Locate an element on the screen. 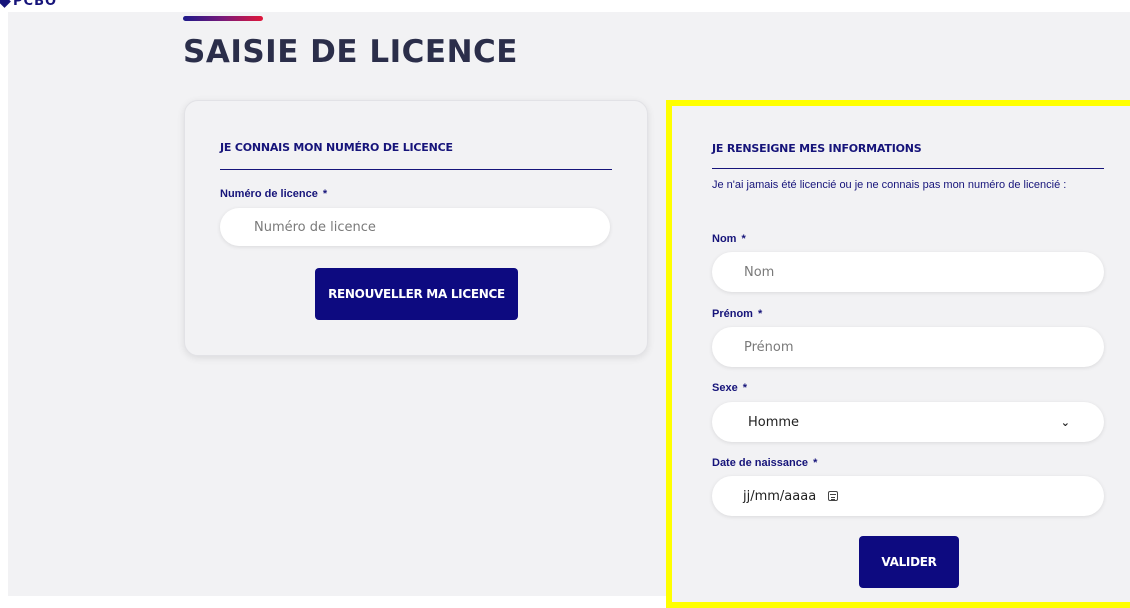 The image size is (1130, 608). dob-placeholder: jj/mm/aaaa is located at coordinates (780, 496).